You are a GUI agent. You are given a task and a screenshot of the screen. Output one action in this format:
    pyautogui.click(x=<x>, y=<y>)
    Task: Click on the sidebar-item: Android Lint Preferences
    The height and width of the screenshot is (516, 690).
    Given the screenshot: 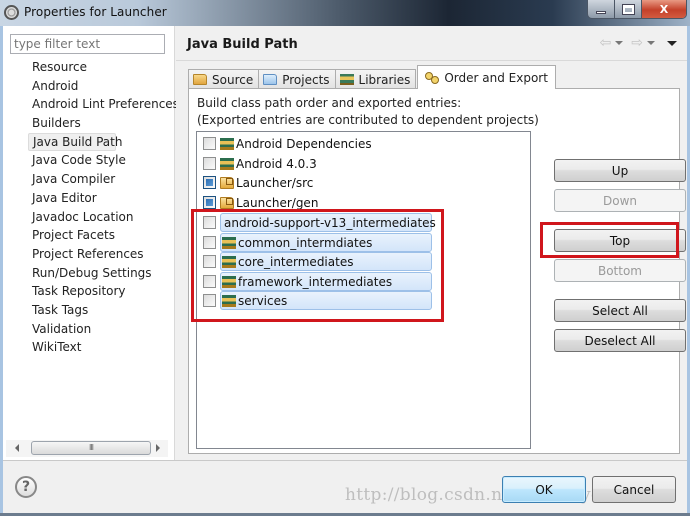 What is the action you would take?
    pyautogui.click(x=105, y=104)
    